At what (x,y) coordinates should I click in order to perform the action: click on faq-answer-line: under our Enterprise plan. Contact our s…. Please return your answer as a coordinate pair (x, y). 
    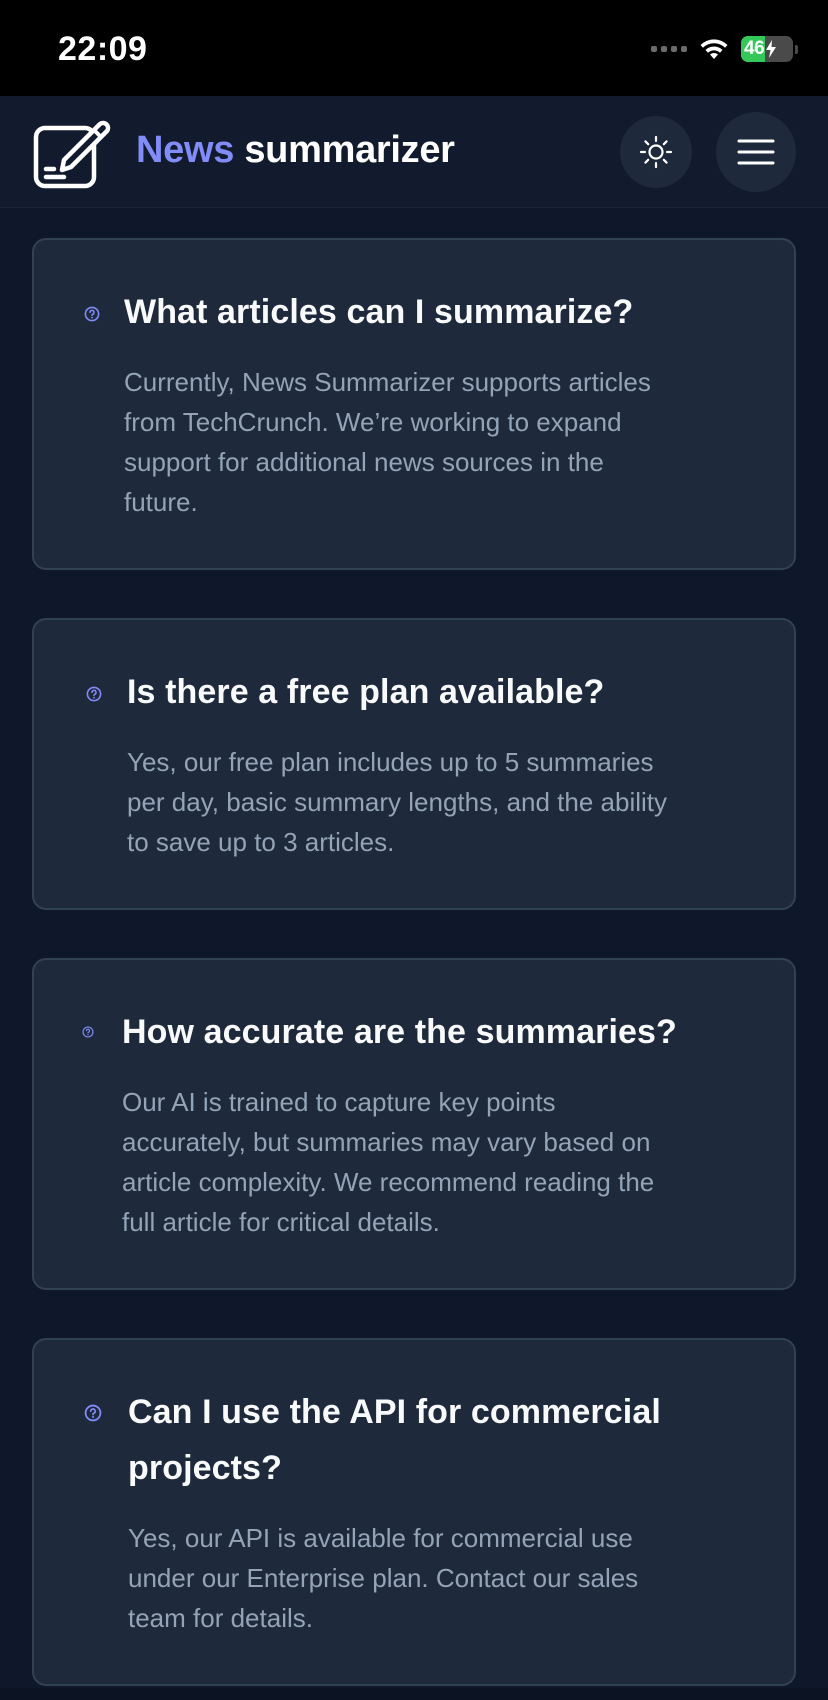
    Looking at the image, I should click on (383, 1578).